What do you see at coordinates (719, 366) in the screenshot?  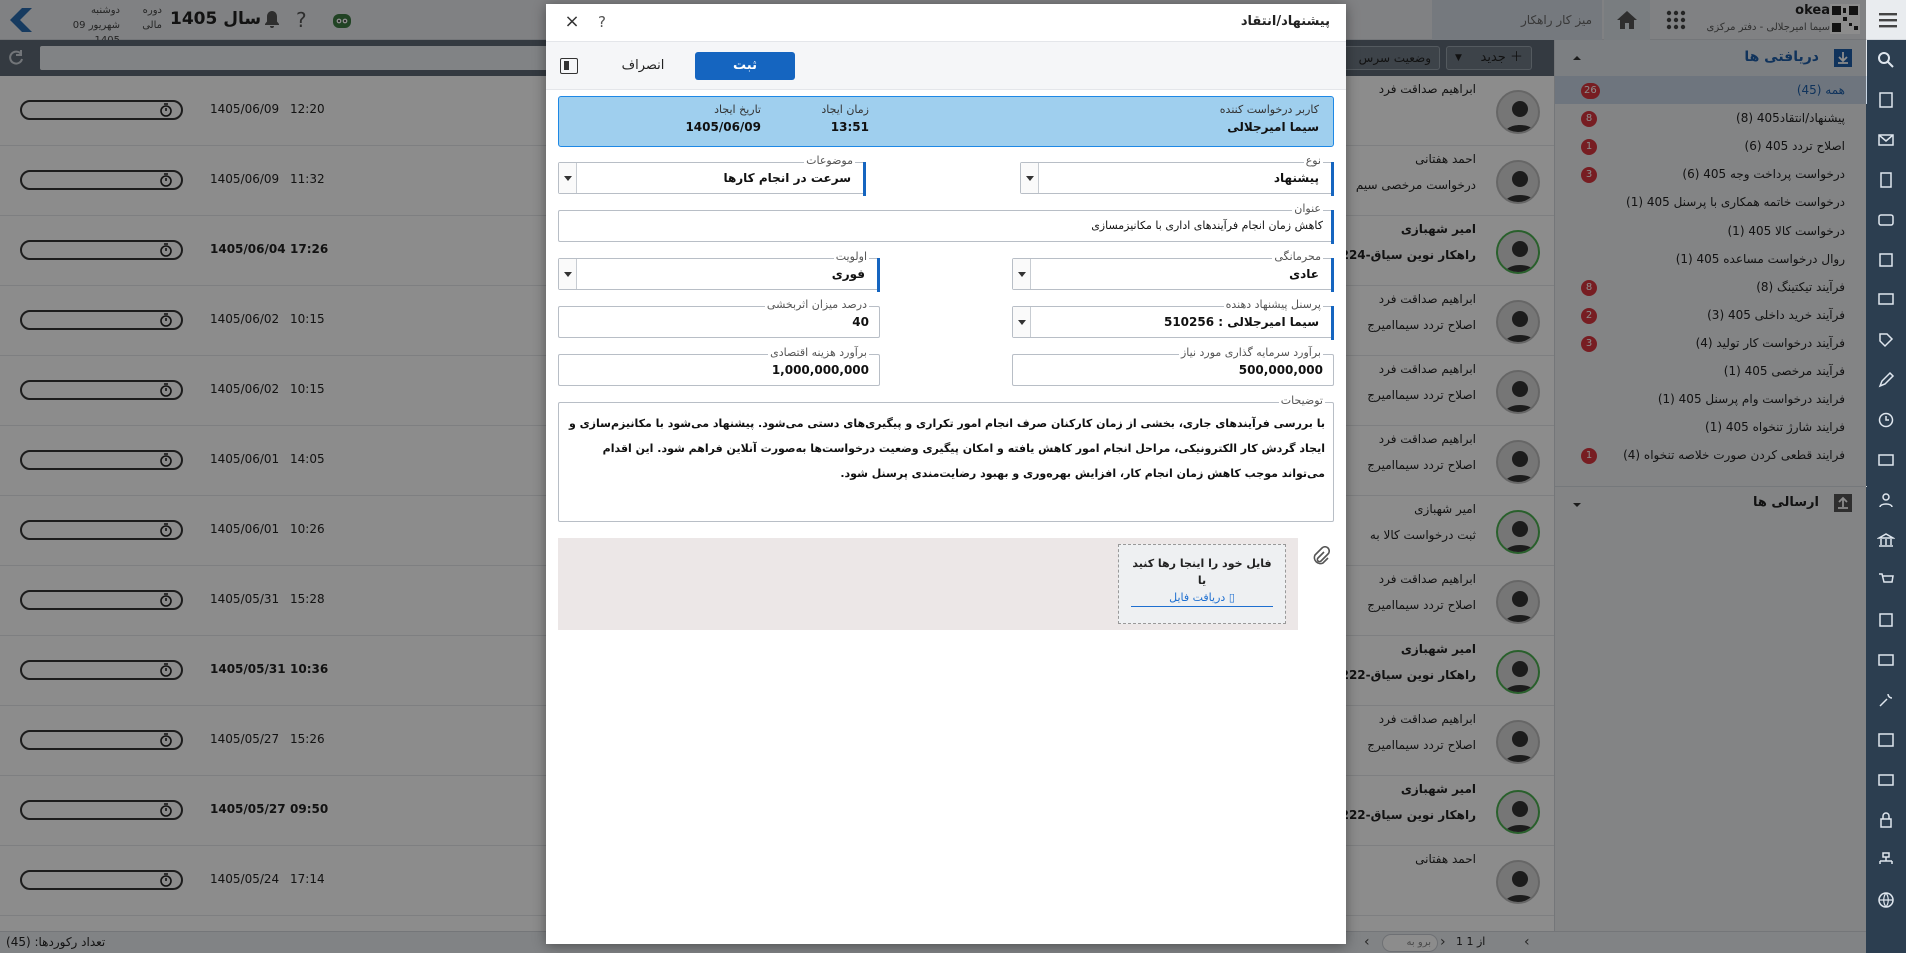 I see `cost-field: برآورد هزینه اقتصادی 1,000,000,000` at bounding box center [719, 366].